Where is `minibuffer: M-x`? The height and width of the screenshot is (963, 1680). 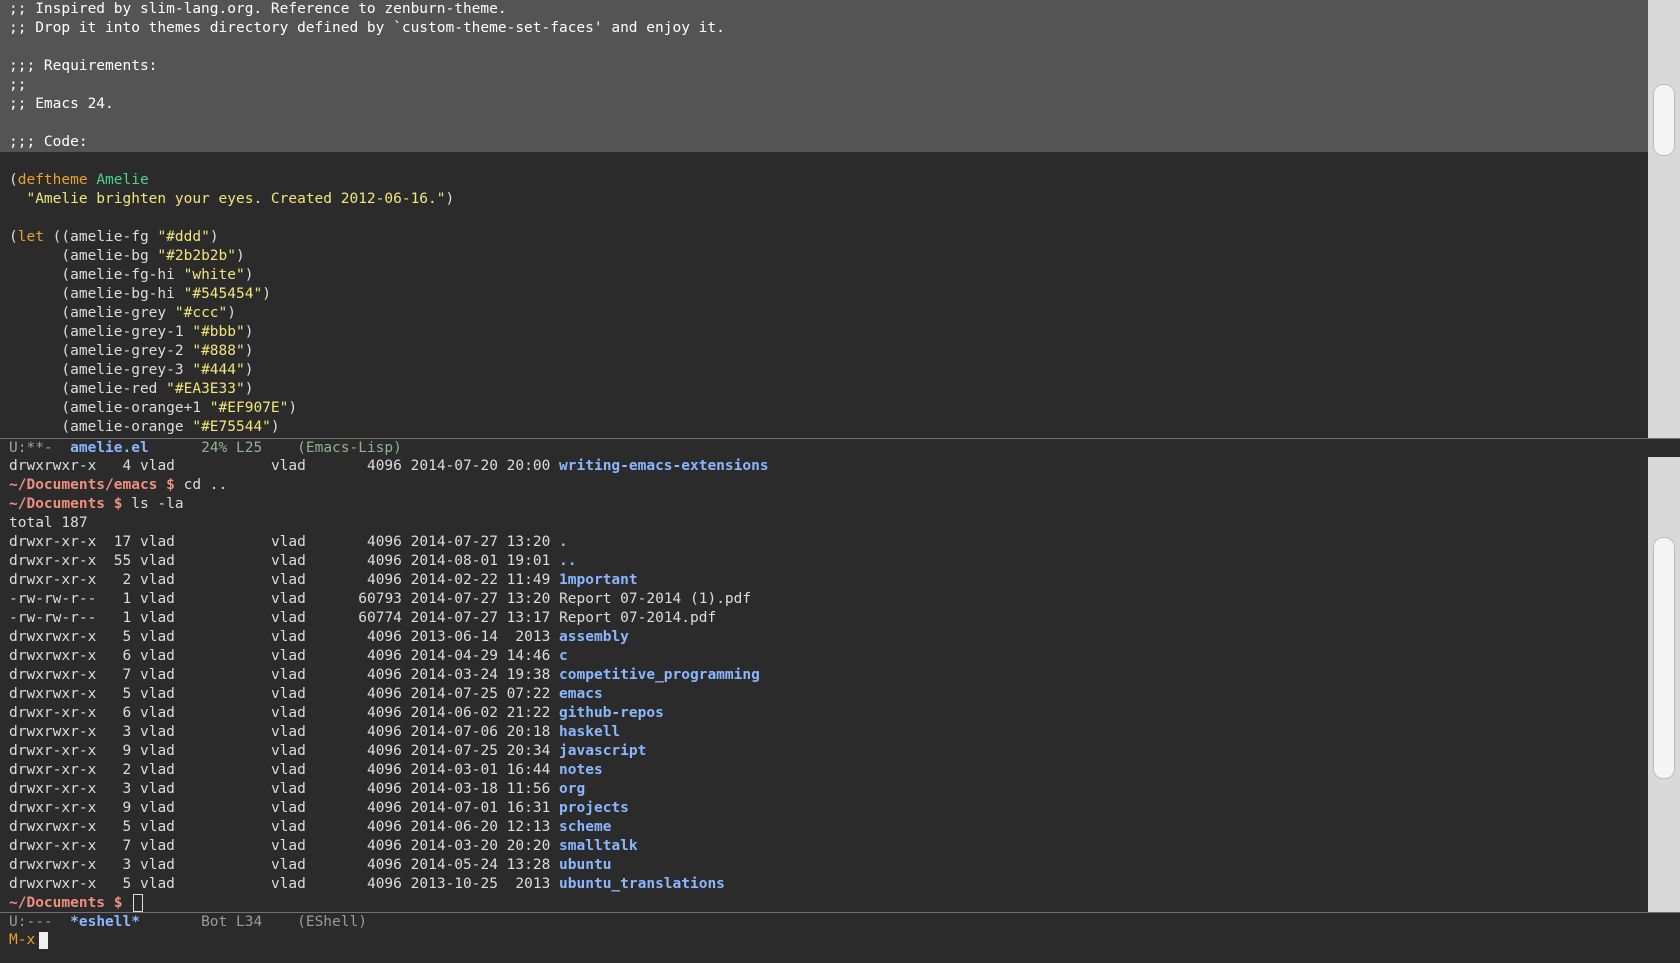 minibuffer: M-x is located at coordinates (824, 947).